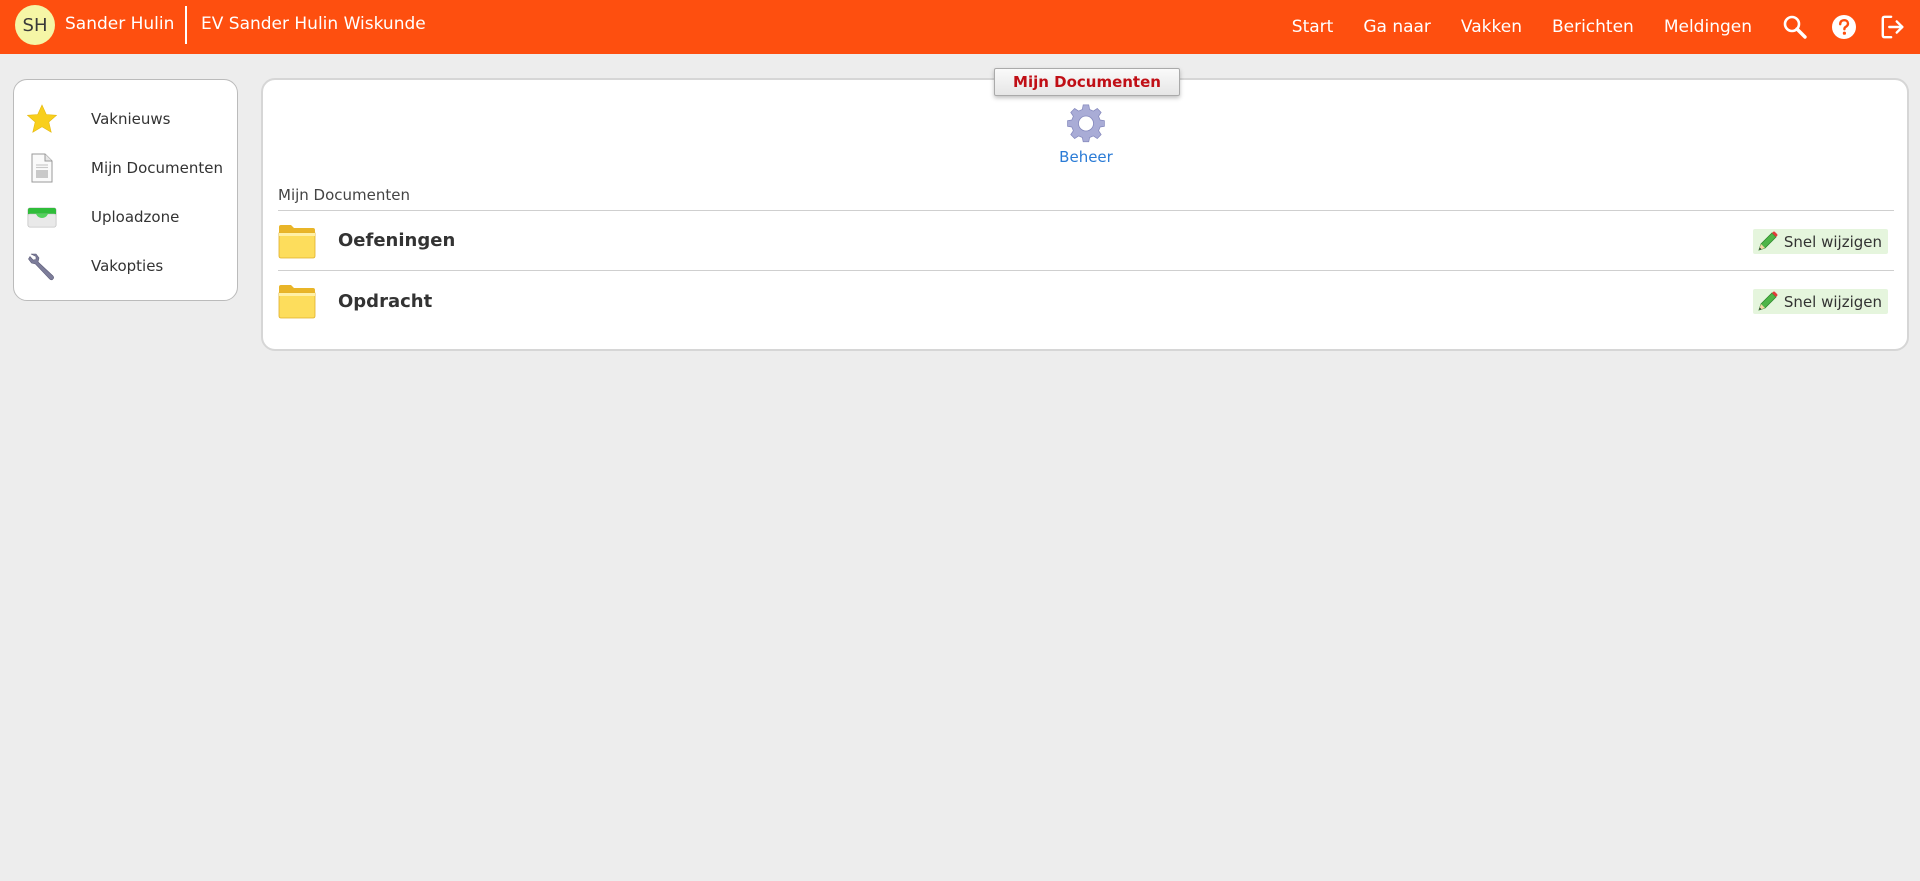 The width and height of the screenshot is (1920, 881). What do you see at coordinates (131, 118) in the screenshot?
I see `sidebar-item-label: Vaknieuws` at bounding box center [131, 118].